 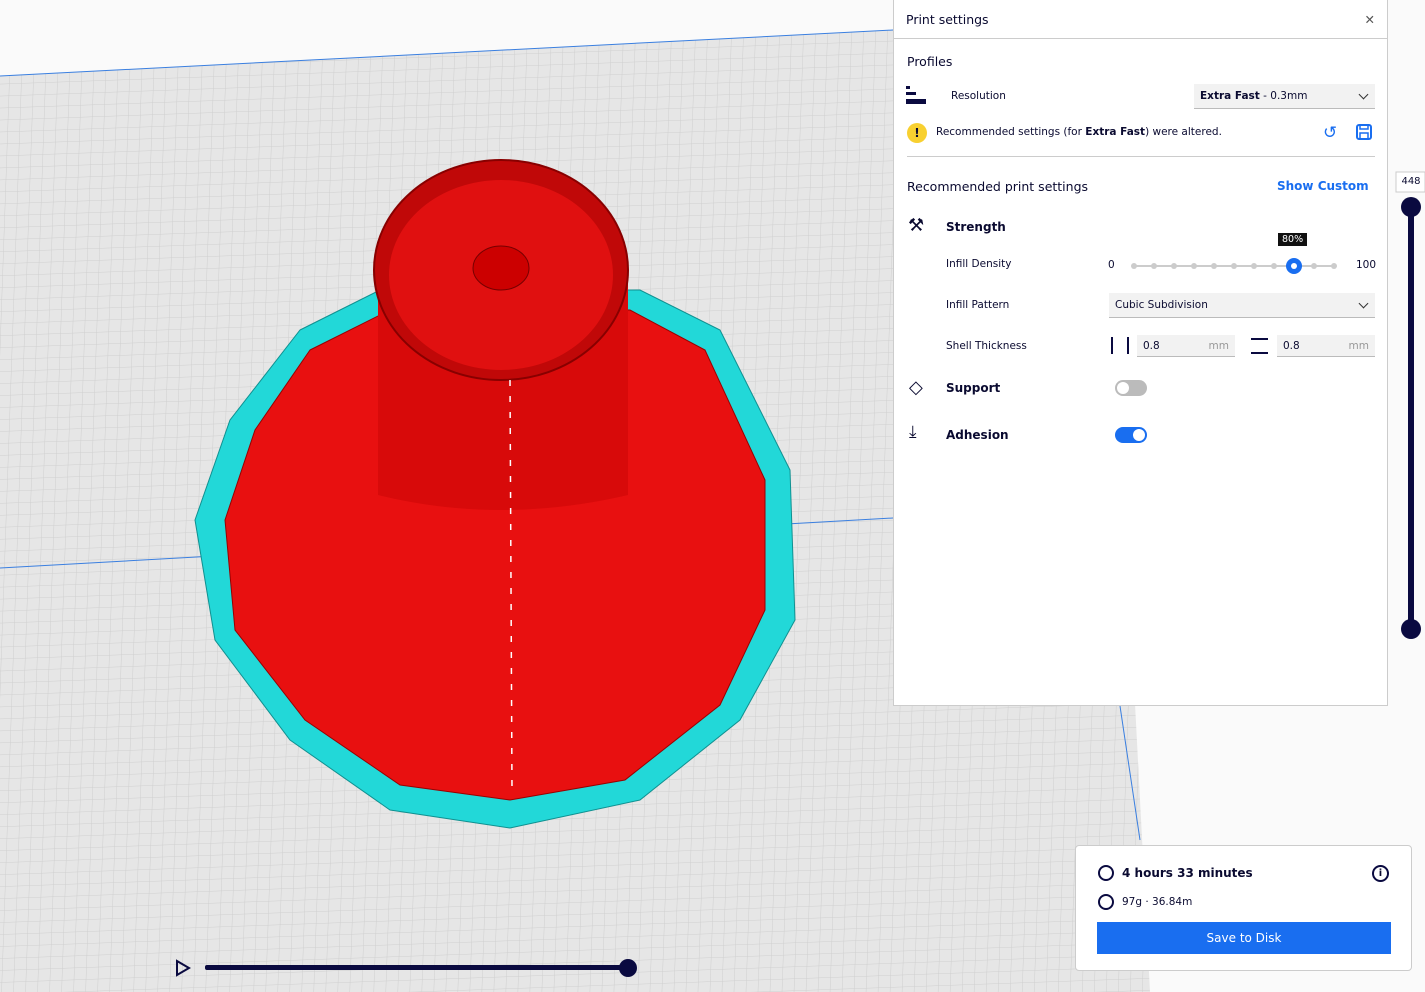 What do you see at coordinates (1380, 873) in the screenshot?
I see `info-icon: i` at bounding box center [1380, 873].